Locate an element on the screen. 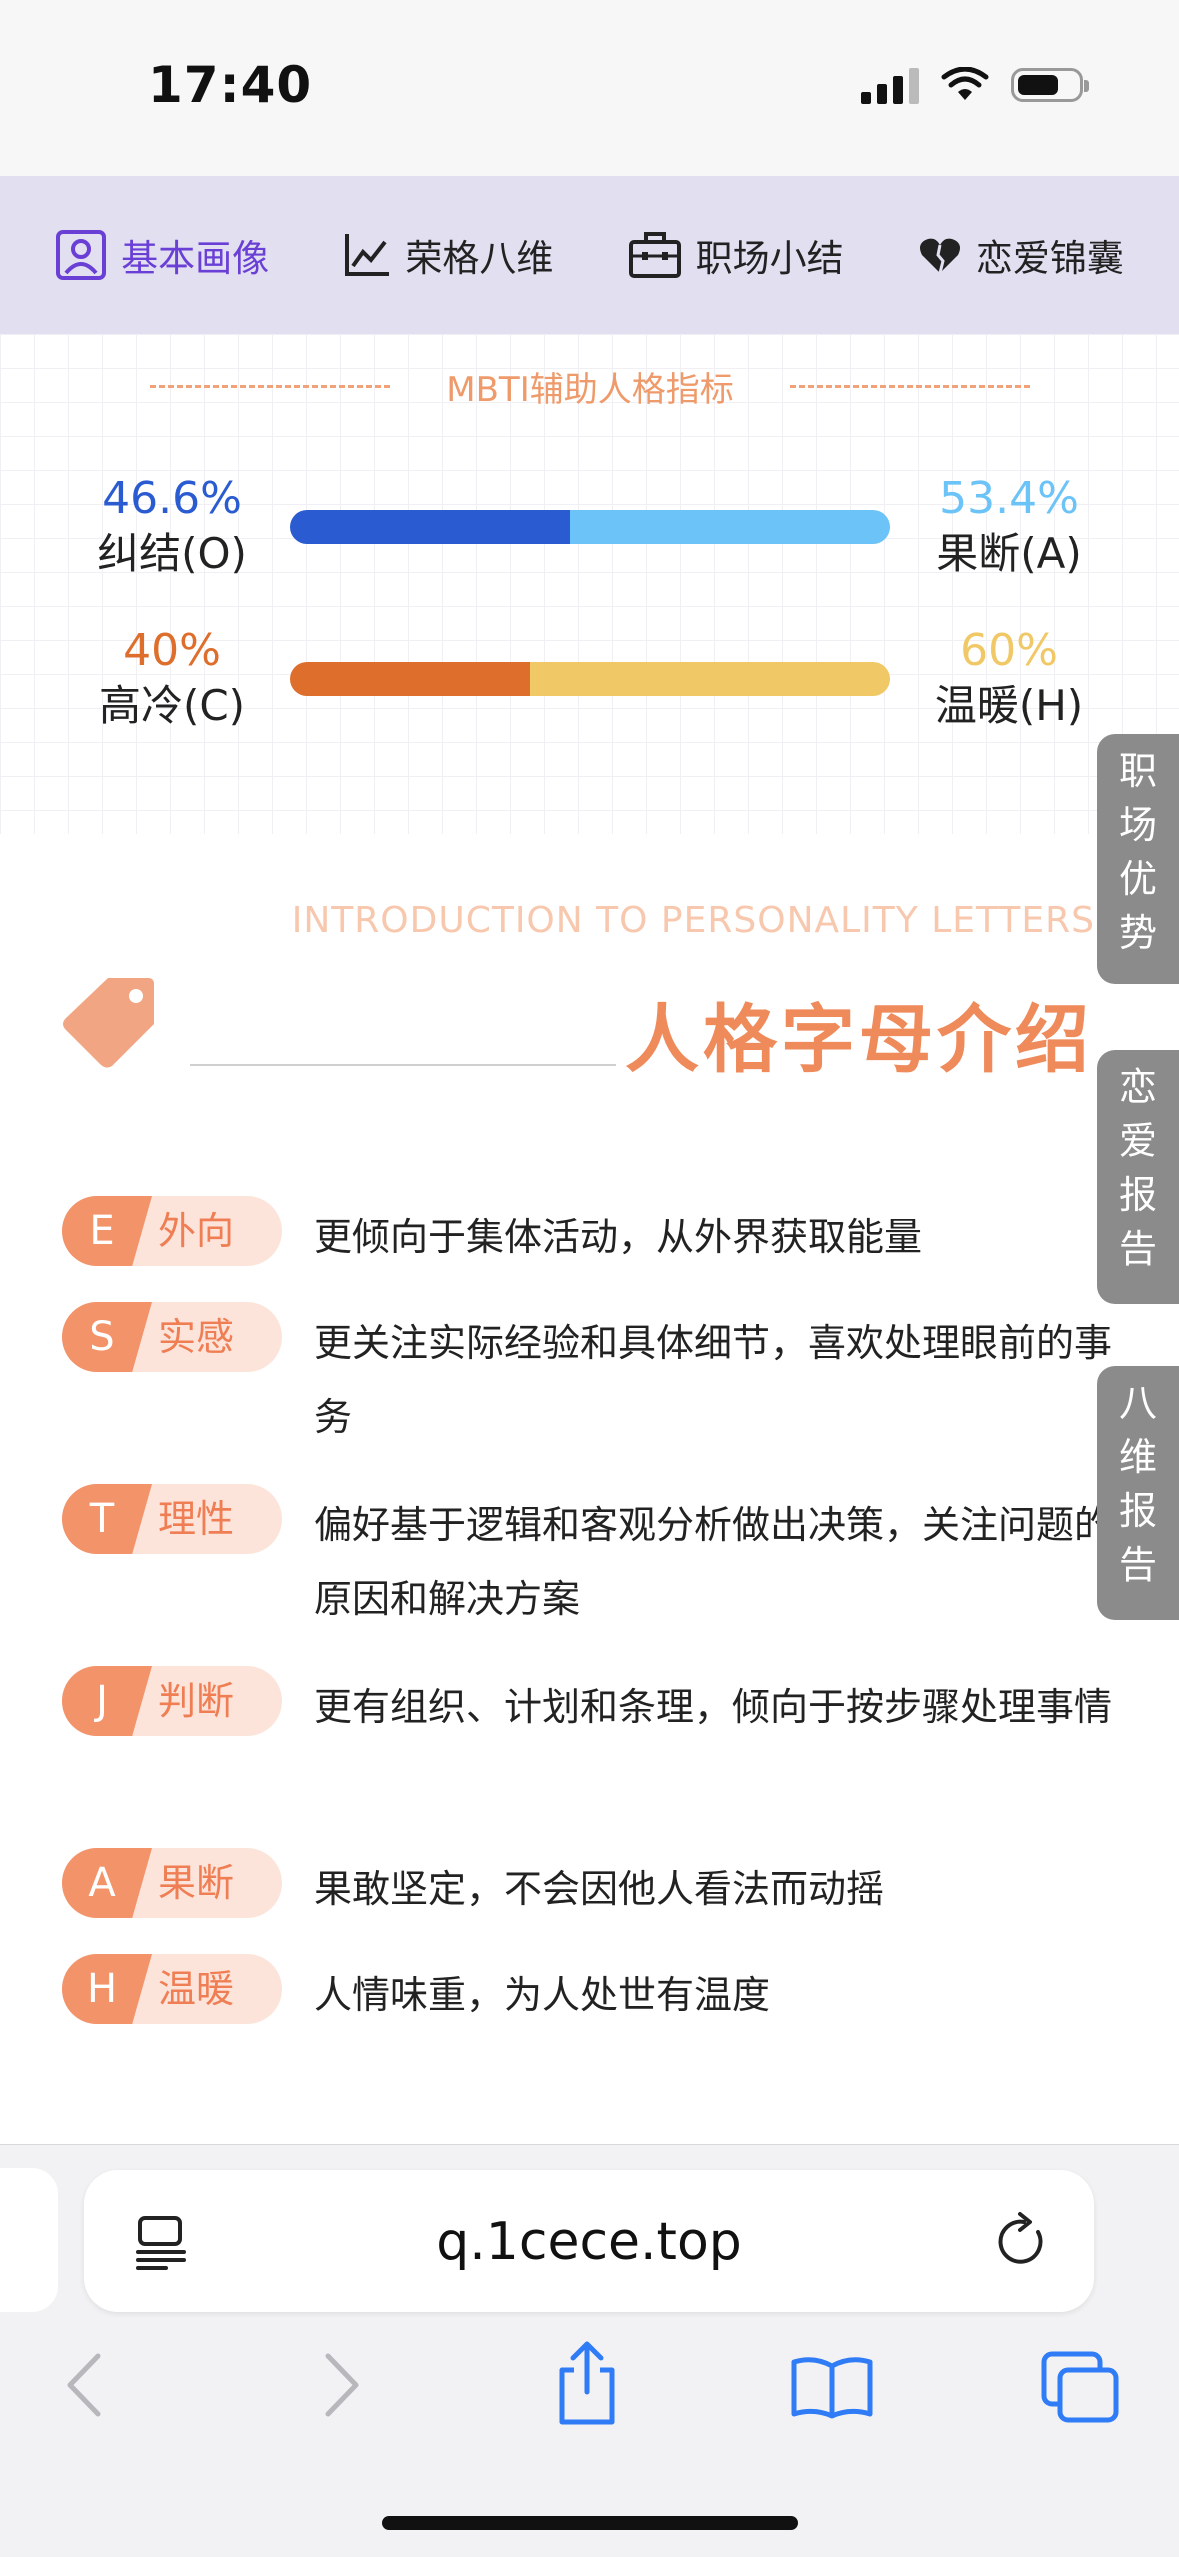  metric-left: 46.6% 纠结(O) is located at coordinates (172, 527).